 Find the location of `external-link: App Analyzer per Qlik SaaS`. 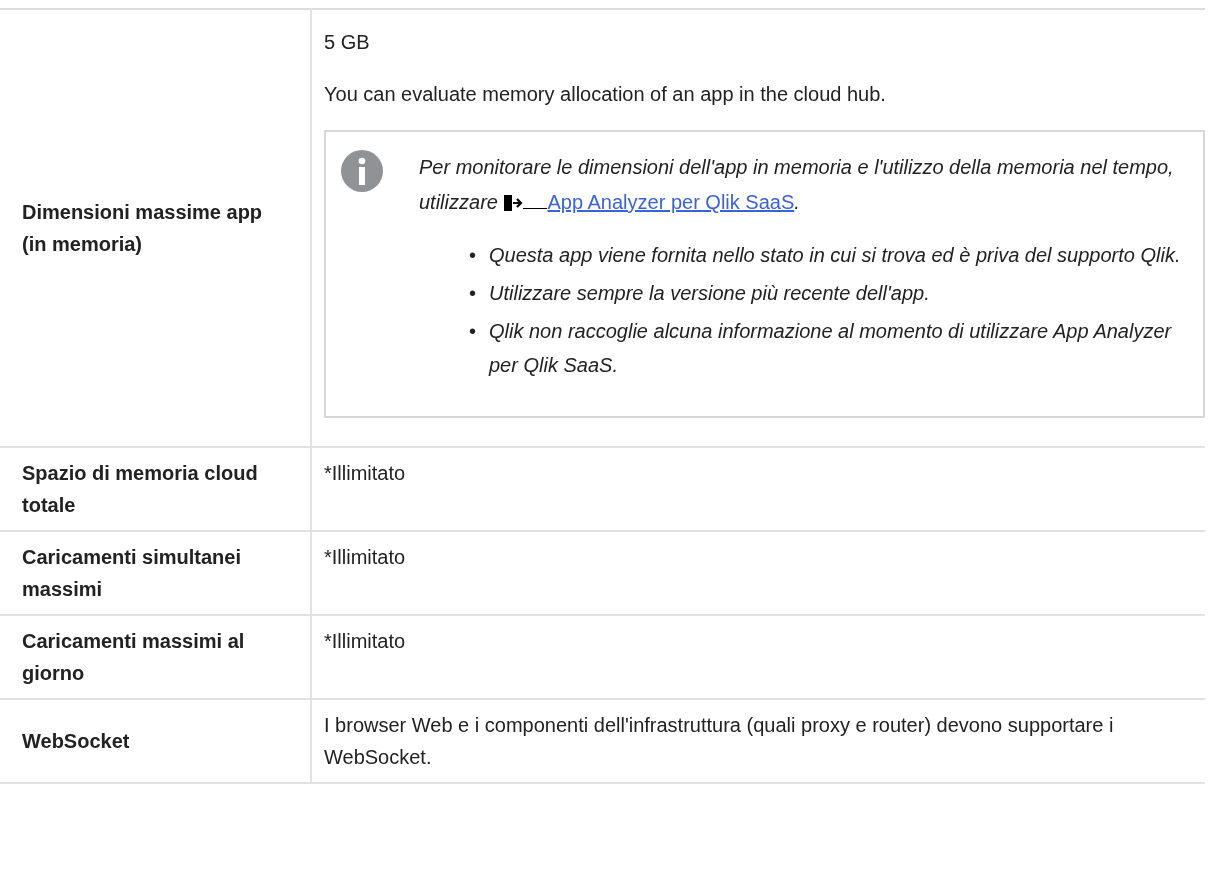

external-link: App Analyzer per Qlik SaaS is located at coordinates (649, 202).